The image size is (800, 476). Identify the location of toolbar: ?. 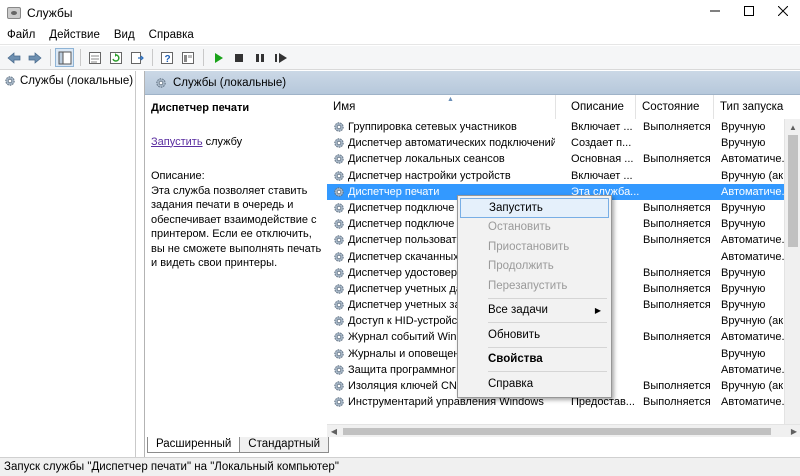
(400, 58).